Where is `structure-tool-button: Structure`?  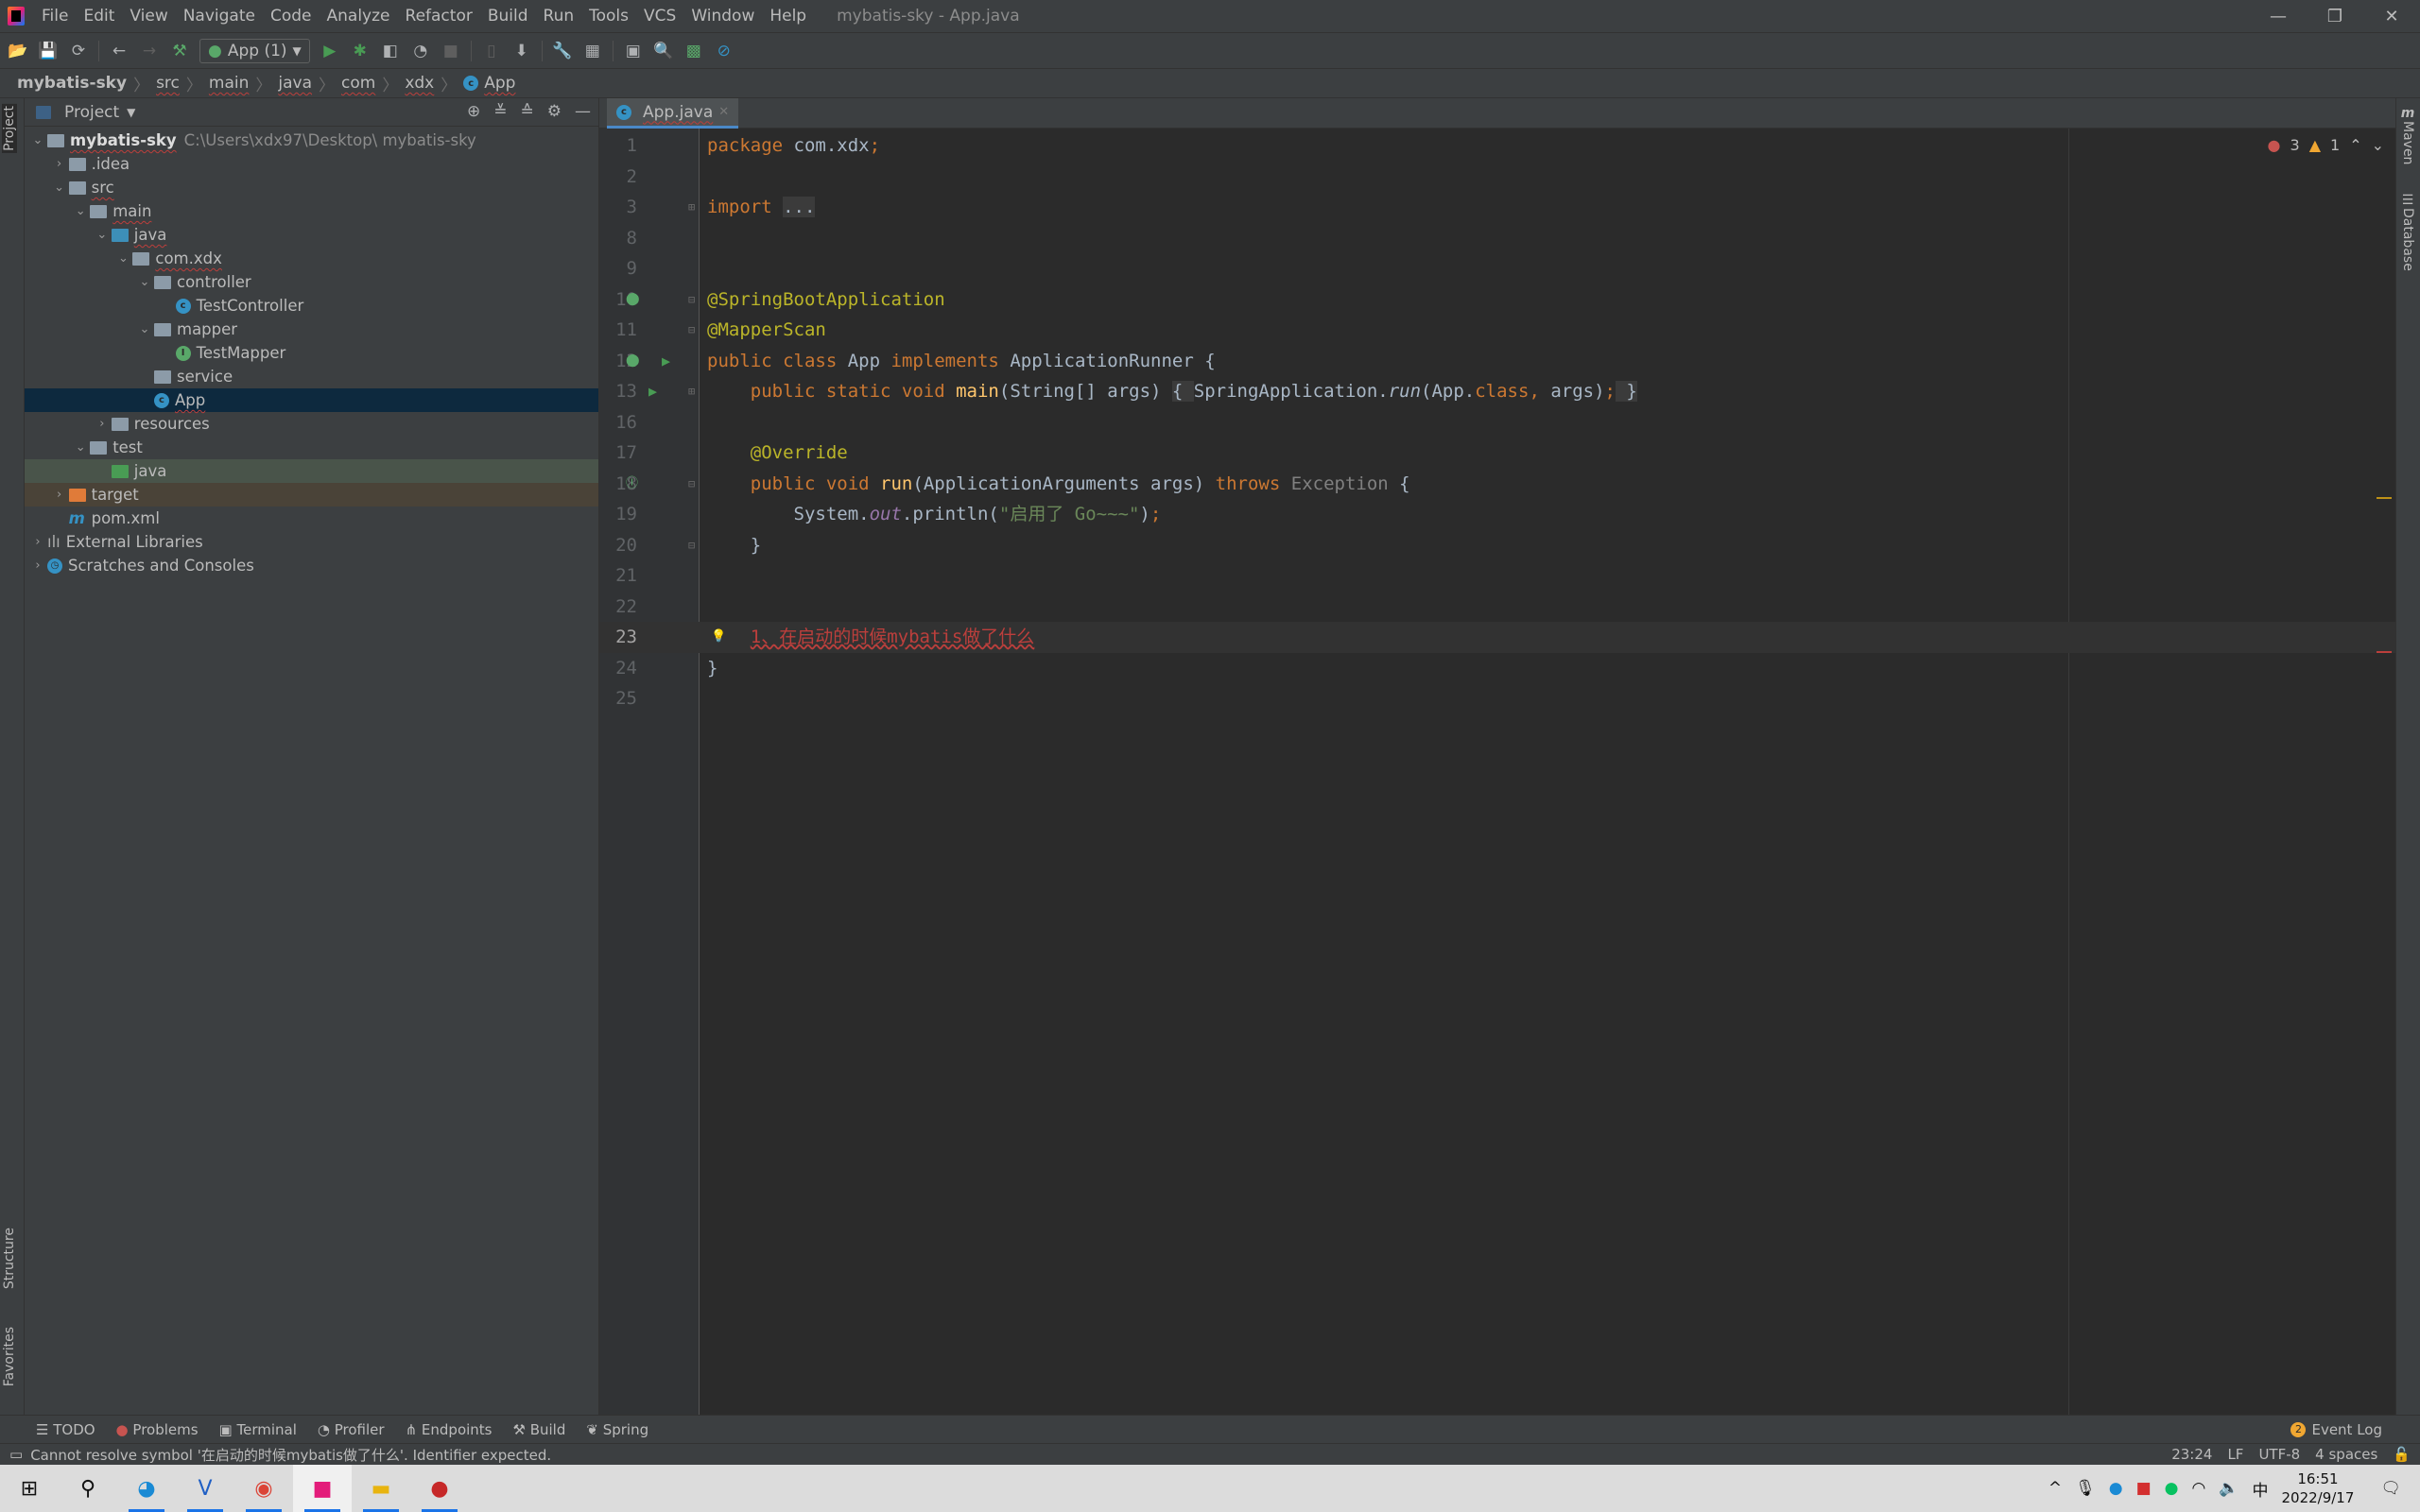 structure-tool-button: Structure is located at coordinates (9, 1258).